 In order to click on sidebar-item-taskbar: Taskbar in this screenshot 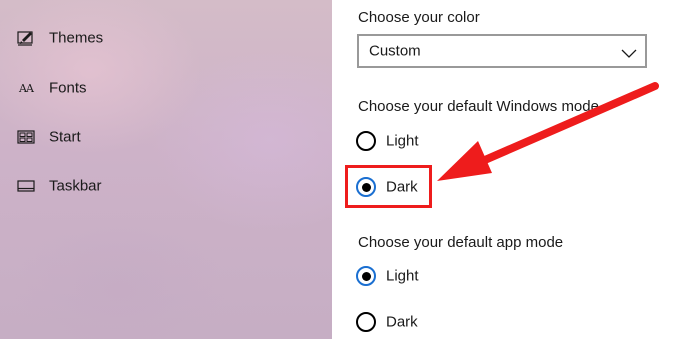, I will do `click(166, 186)`.